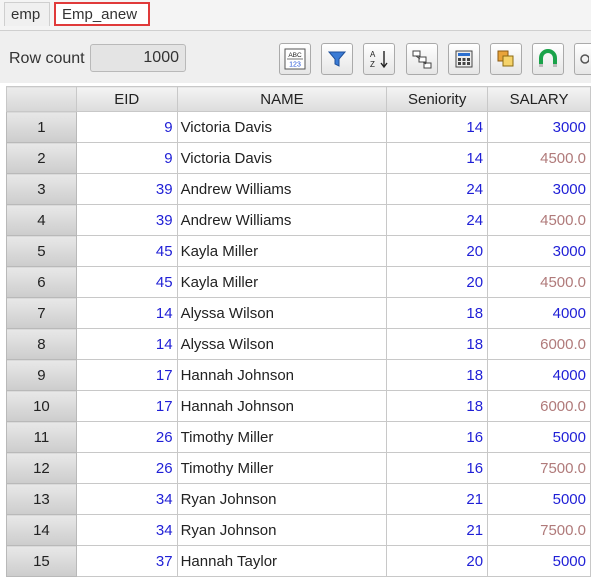 The image size is (591, 577). I want to click on eid-cell: 37, so click(126, 561).